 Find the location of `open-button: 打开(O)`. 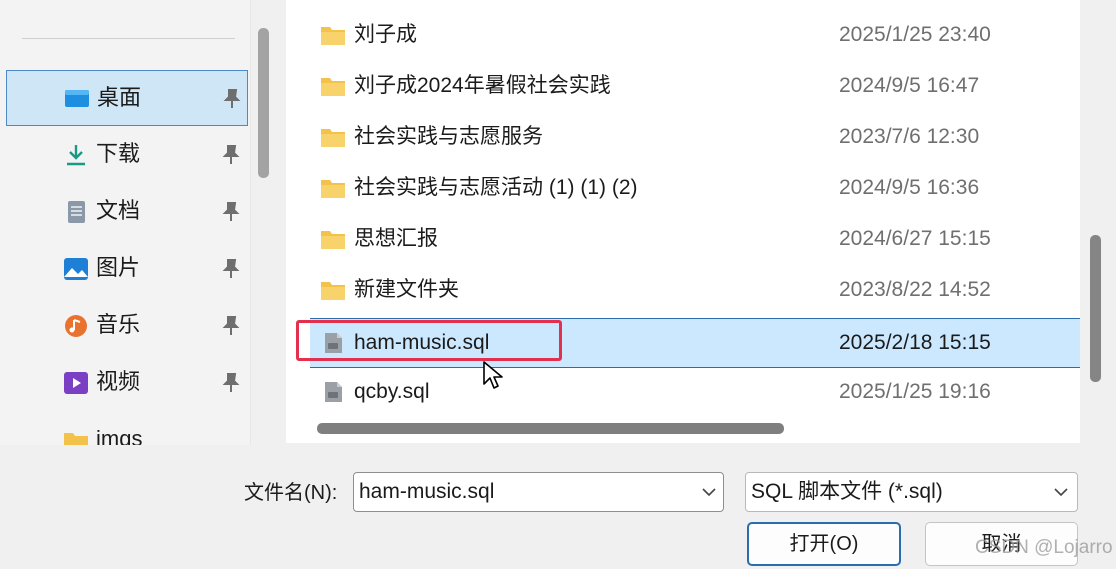

open-button: 打开(O) is located at coordinates (824, 544).